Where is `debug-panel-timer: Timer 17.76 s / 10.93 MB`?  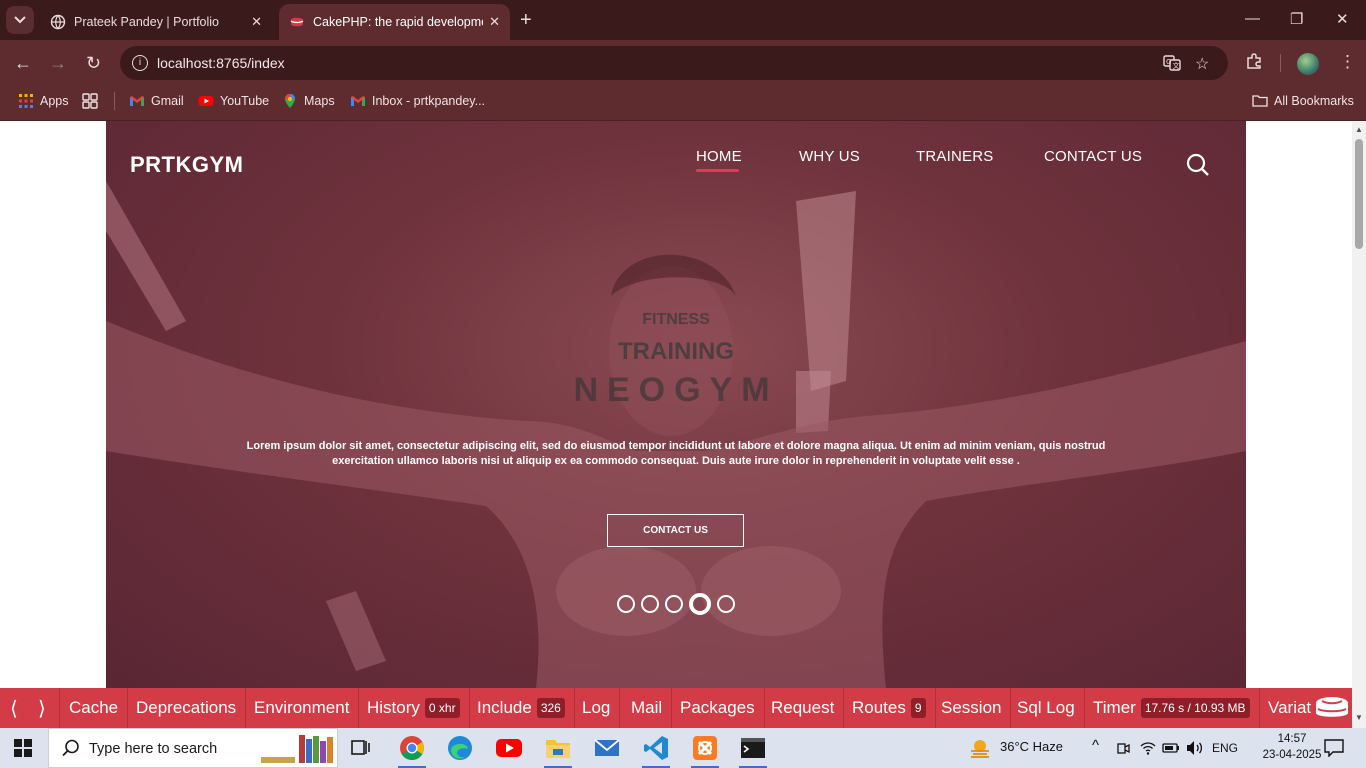 debug-panel-timer: Timer 17.76 s / 10.93 MB is located at coordinates (1172, 708).